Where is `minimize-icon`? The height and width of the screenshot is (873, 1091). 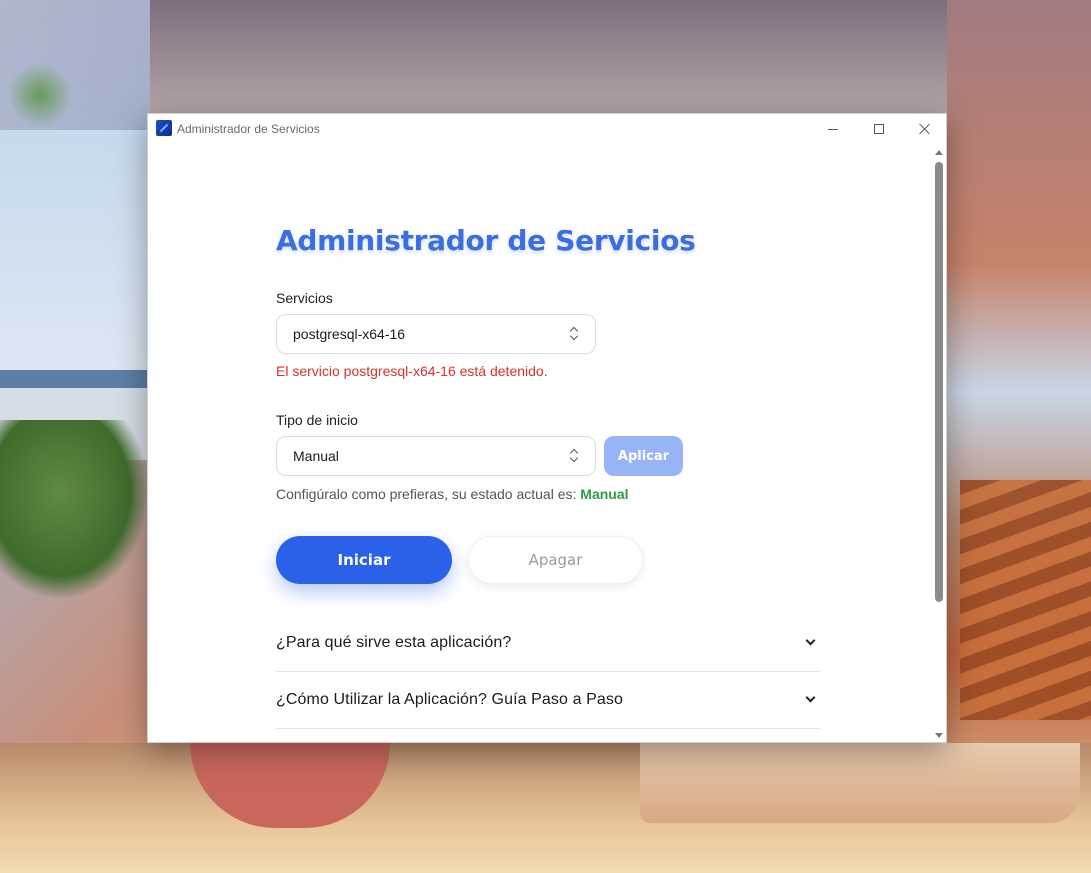
minimize-icon is located at coordinates (833, 129).